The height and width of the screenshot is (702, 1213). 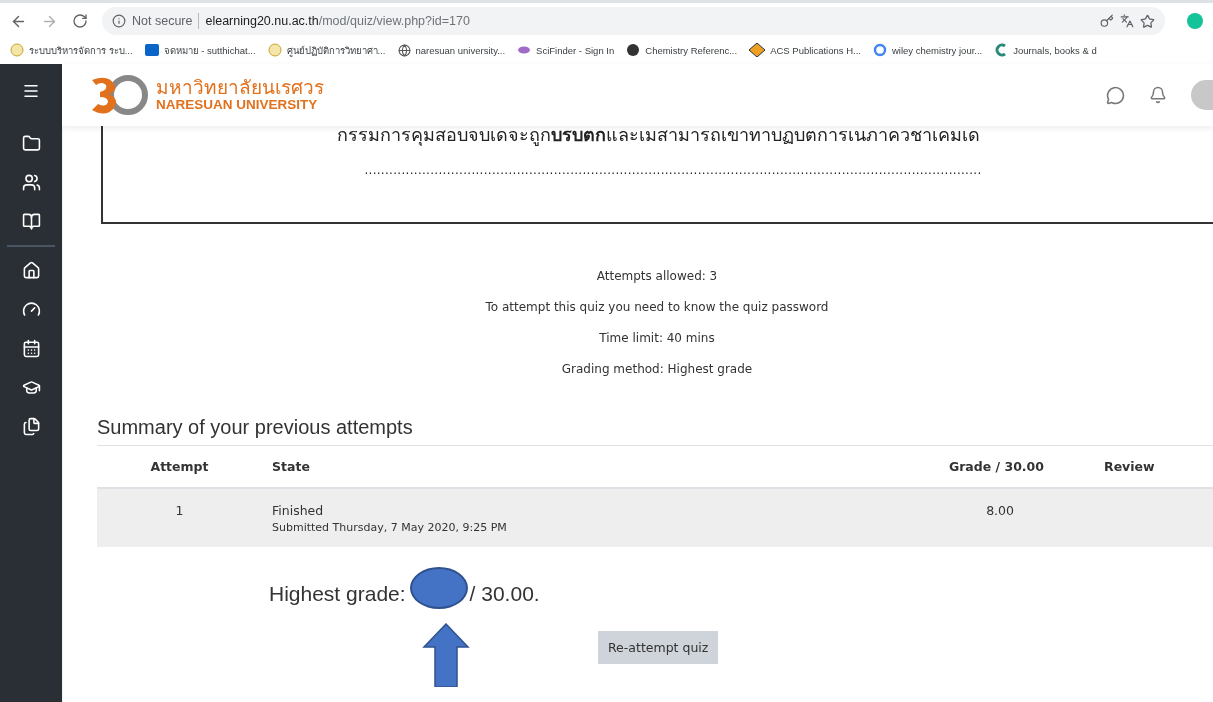 What do you see at coordinates (1000, 510) in the screenshot?
I see `table-cell-text: 8.00` at bounding box center [1000, 510].